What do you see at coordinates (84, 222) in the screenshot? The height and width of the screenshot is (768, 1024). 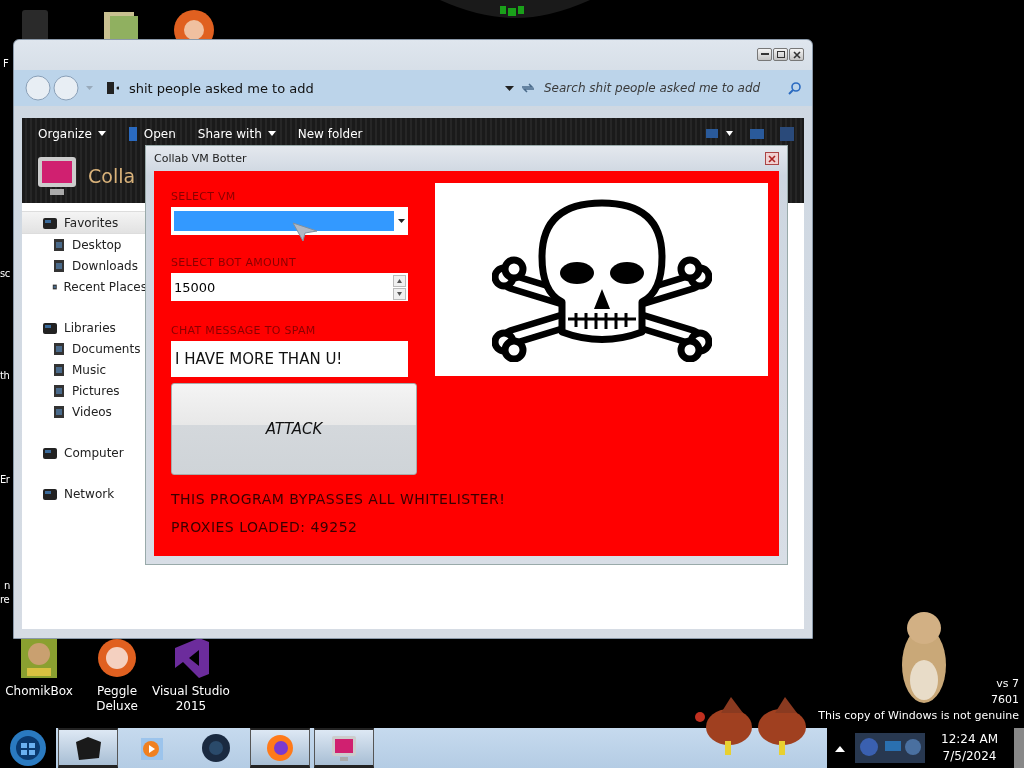 I see `sidebar-item: Favorites` at bounding box center [84, 222].